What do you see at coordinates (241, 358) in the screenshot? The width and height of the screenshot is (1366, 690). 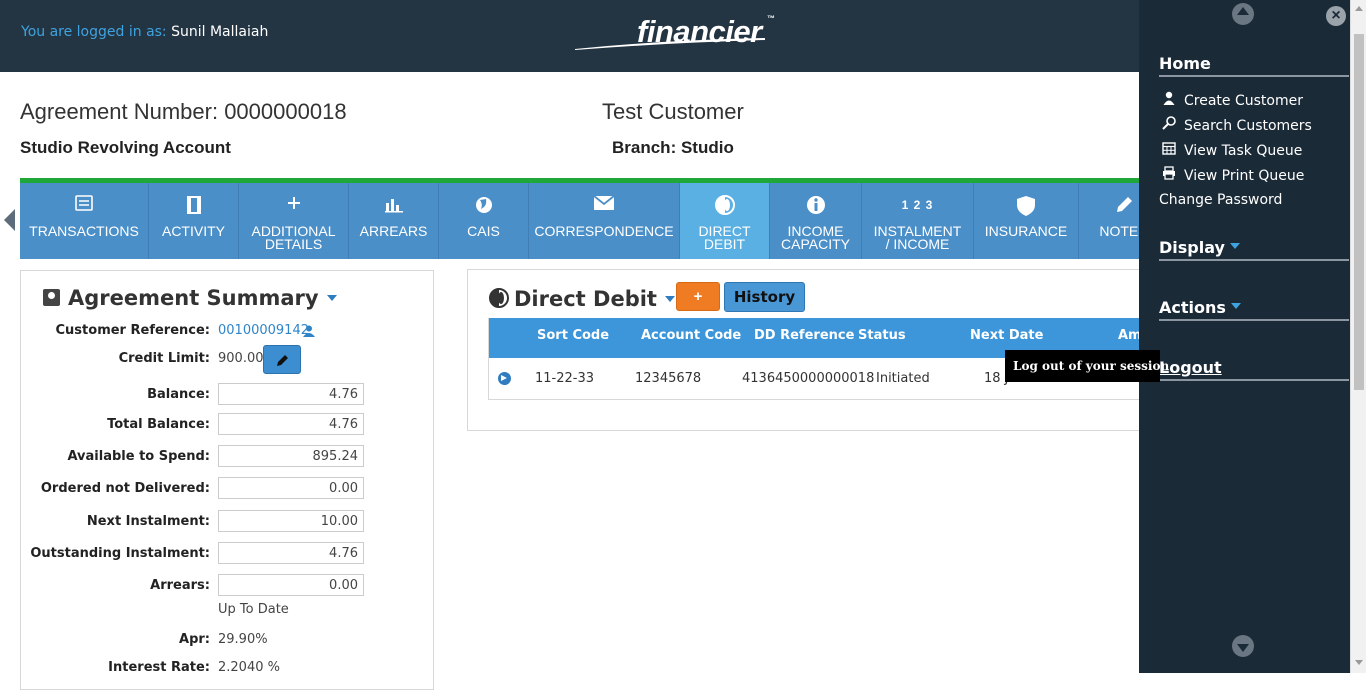 I see `credit-limit-value: 900.00` at bounding box center [241, 358].